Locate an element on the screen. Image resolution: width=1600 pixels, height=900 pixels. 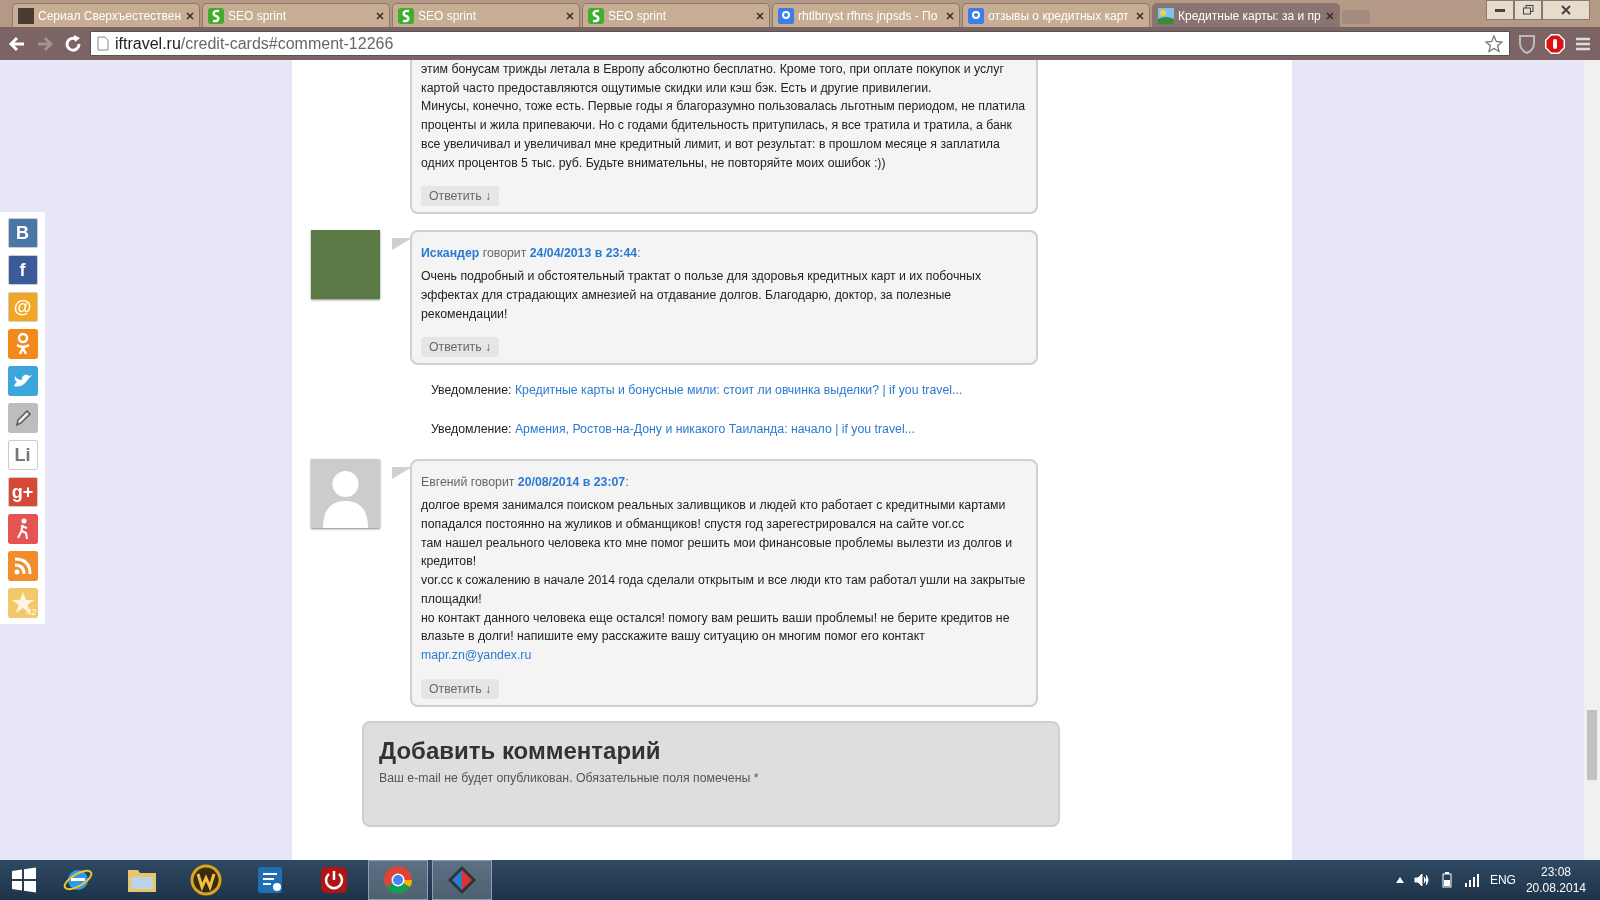
close-button is located at coordinates (1566, 10).